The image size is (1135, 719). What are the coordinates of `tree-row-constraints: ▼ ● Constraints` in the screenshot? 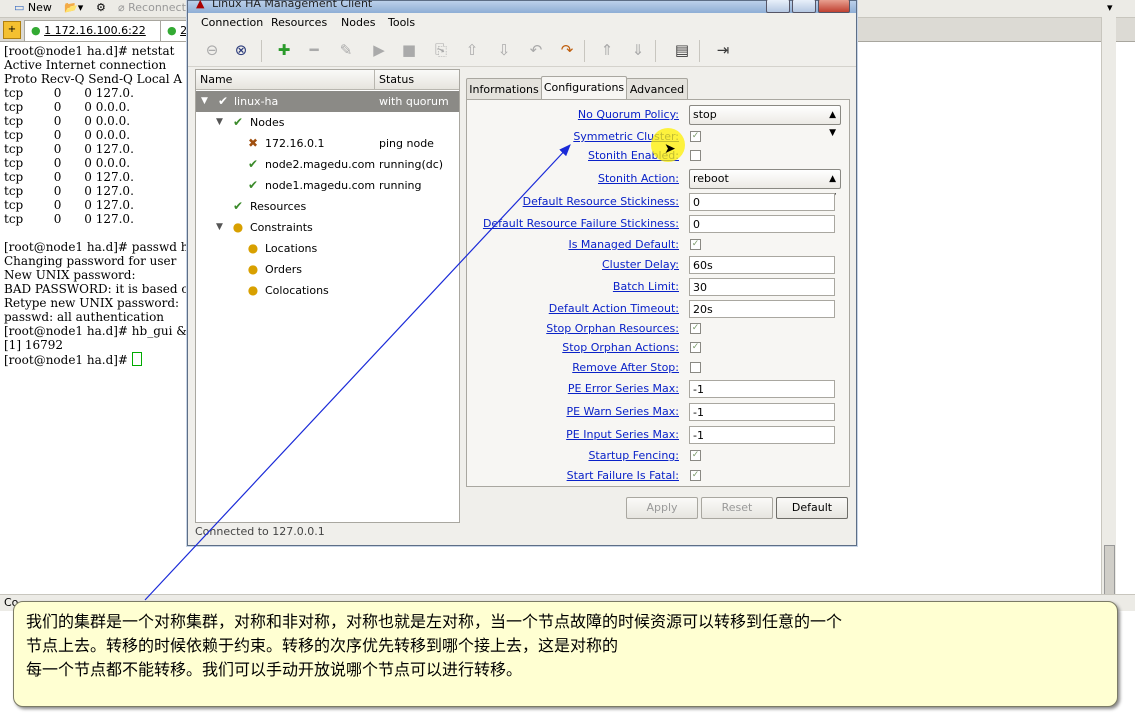 It's located at (327, 227).